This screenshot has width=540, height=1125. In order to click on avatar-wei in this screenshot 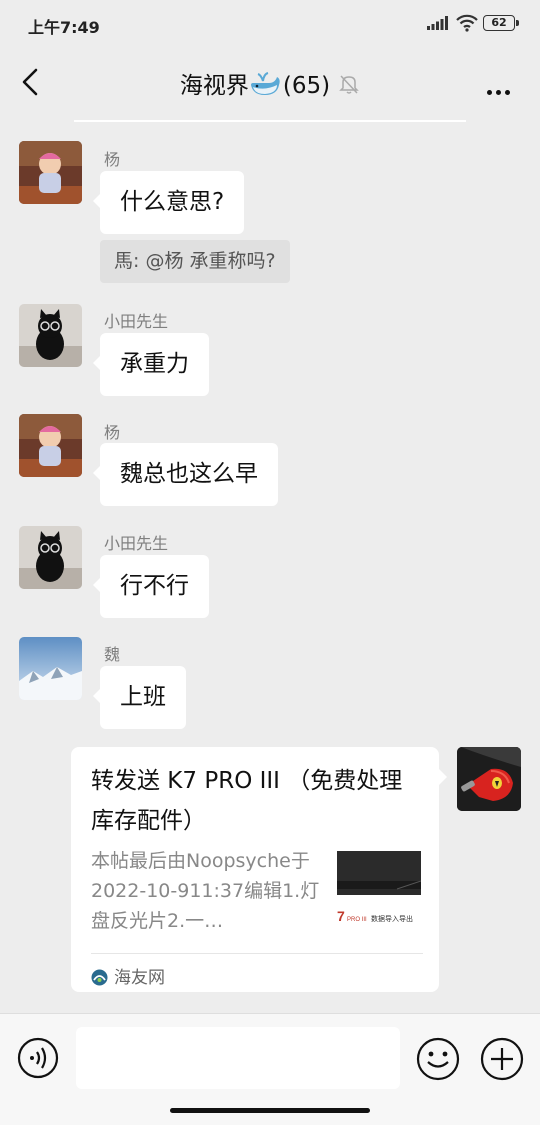, I will do `click(50, 668)`.